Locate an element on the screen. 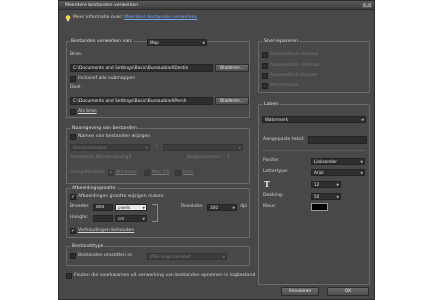 The image size is (435, 300). compat-mac-label: Mac OS is located at coordinates (161, 172).